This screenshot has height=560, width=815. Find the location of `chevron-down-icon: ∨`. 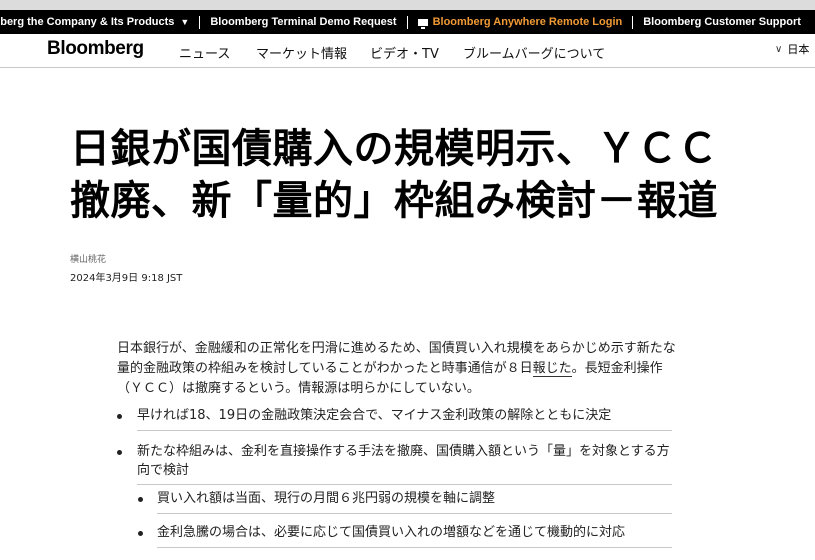

chevron-down-icon: ∨ is located at coordinates (779, 49).